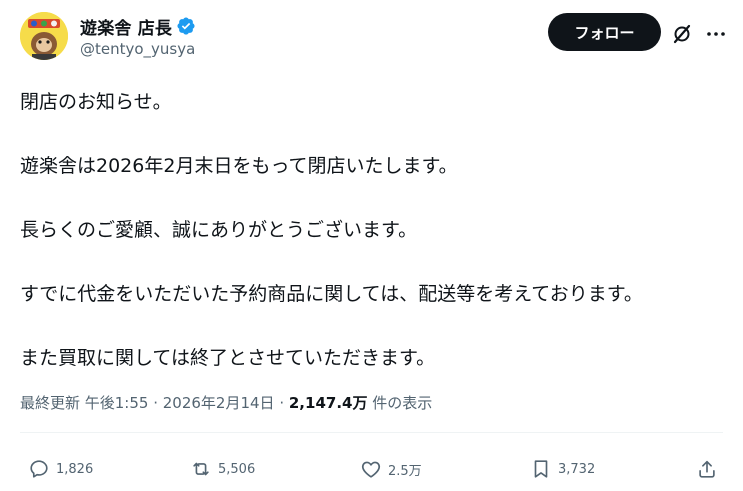 This screenshot has height=491, width=743. Describe the element at coordinates (96, 102) in the screenshot. I see `tweet-paragraph: 閉店のお知らせ。` at that location.